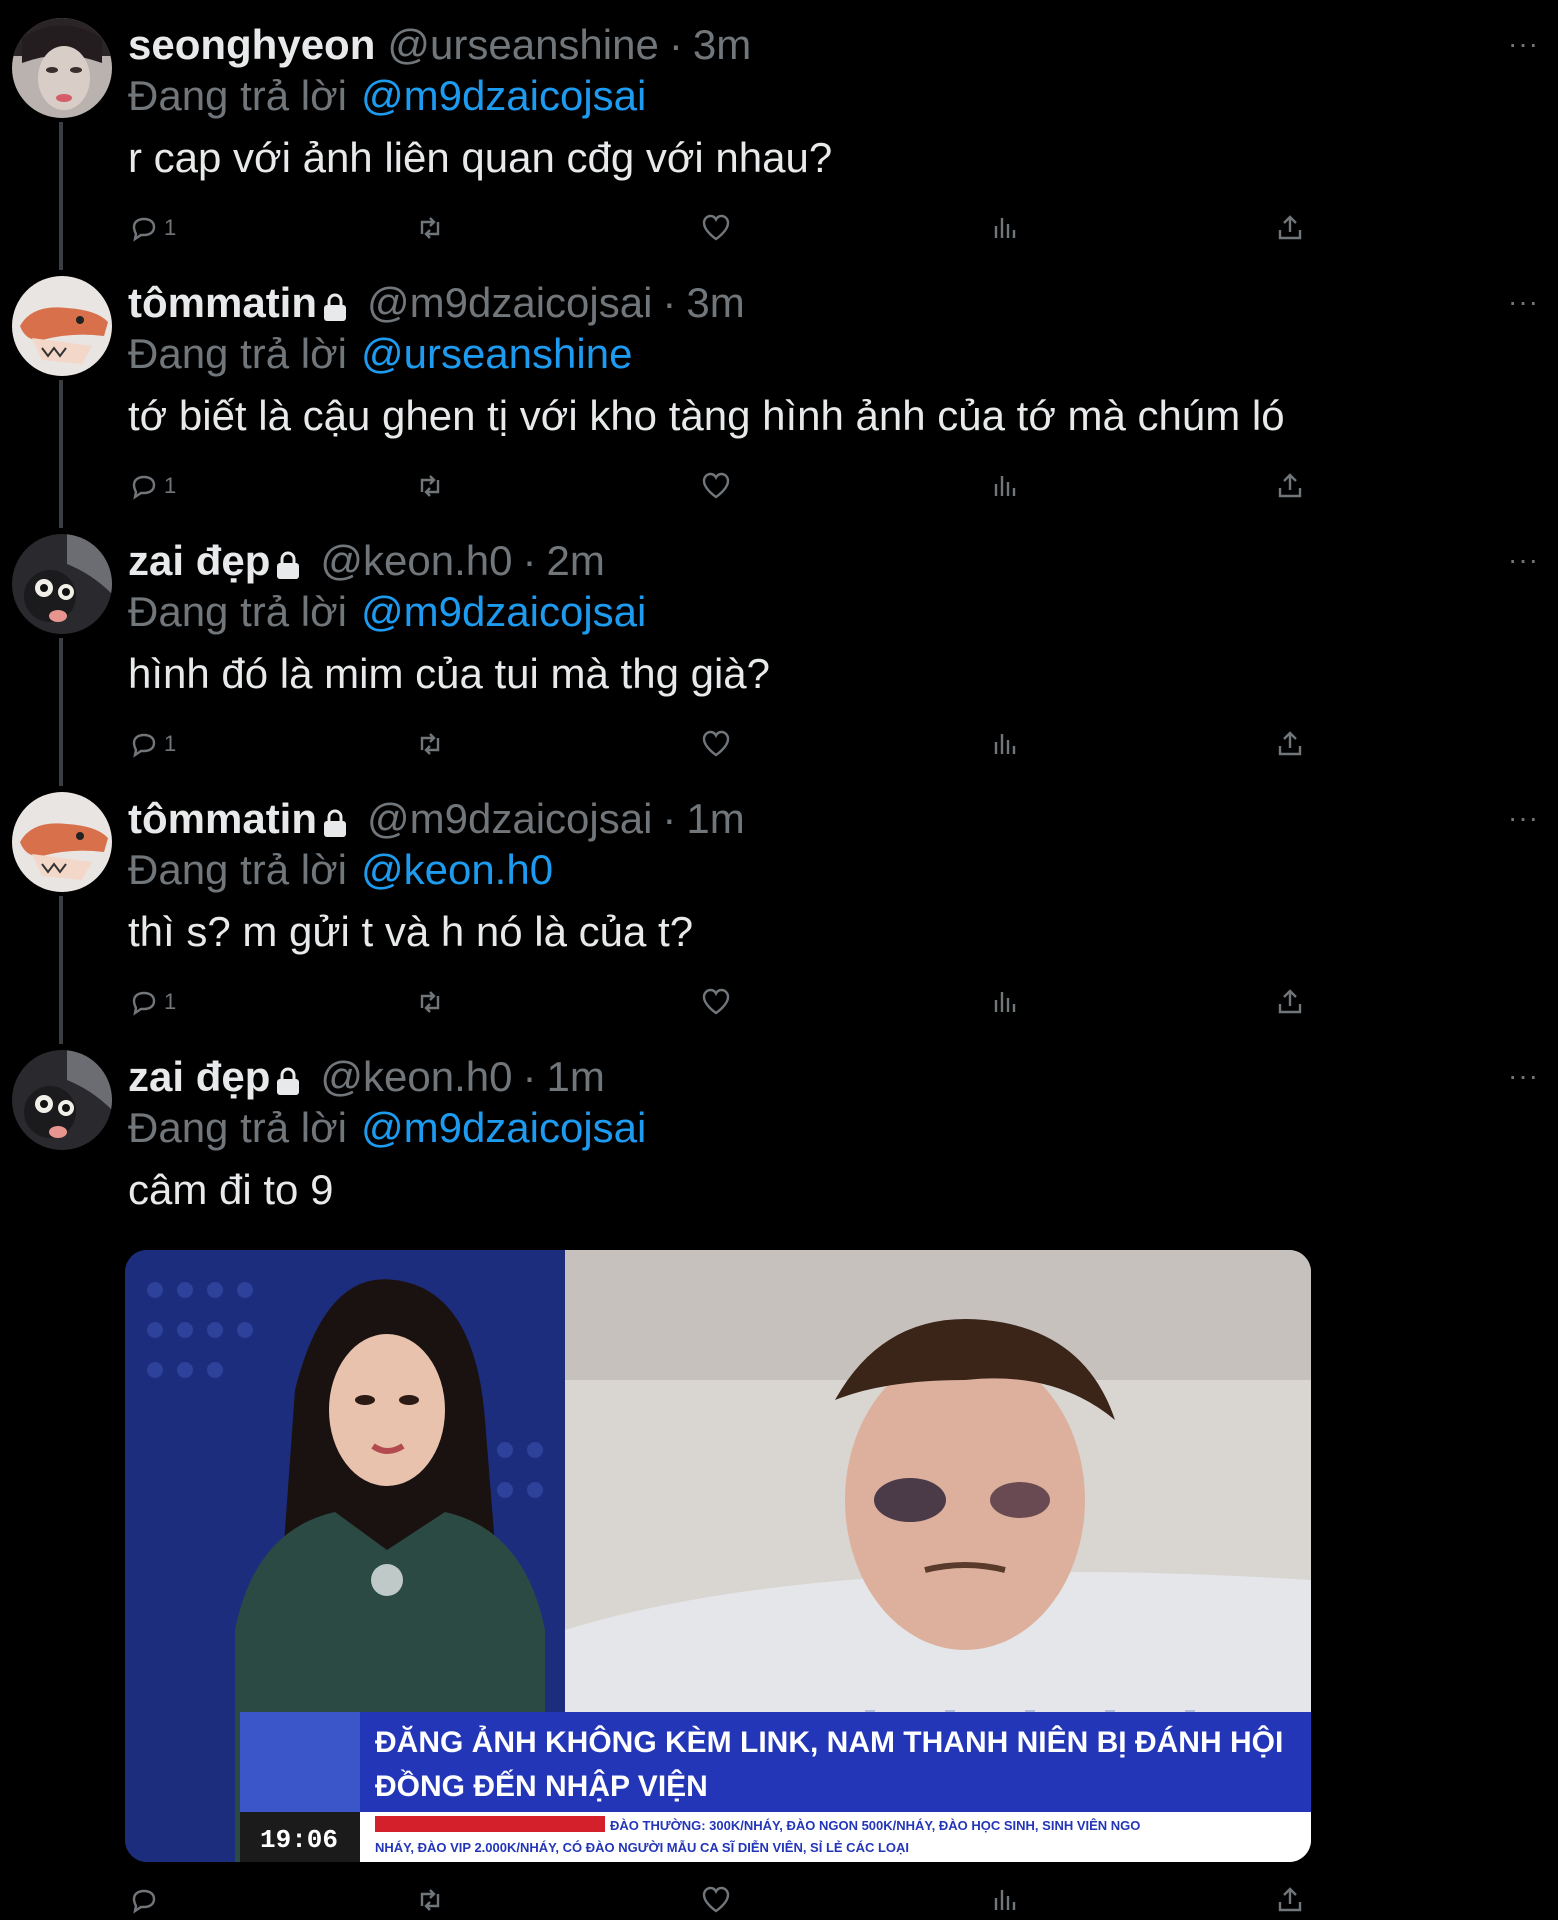 This screenshot has width=1558, height=1920. I want to click on tweet-text: hình đó là mim của tui mà thg già?, so click(449, 673).